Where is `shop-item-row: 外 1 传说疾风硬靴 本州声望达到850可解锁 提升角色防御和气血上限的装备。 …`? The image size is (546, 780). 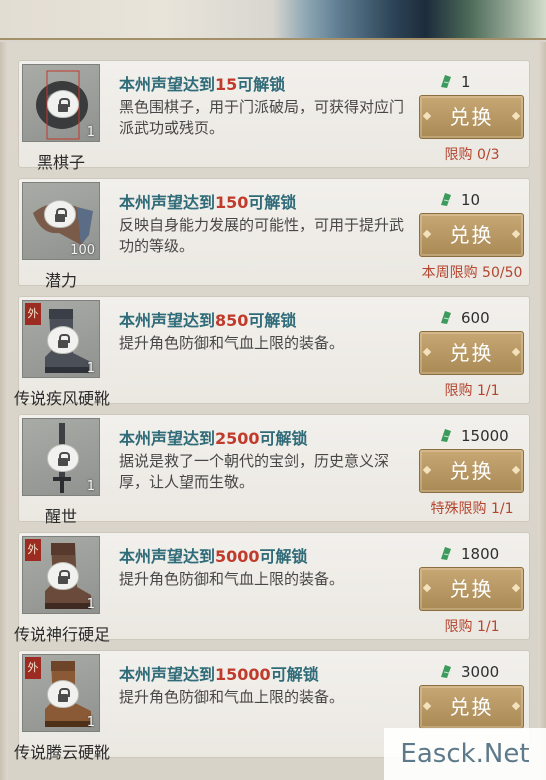
shop-item-row: 外 1 传说疾风硬靴 本州声望达到850可解锁 提升角色防御和气血上限的装备。 … is located at coordinates (272, 352).